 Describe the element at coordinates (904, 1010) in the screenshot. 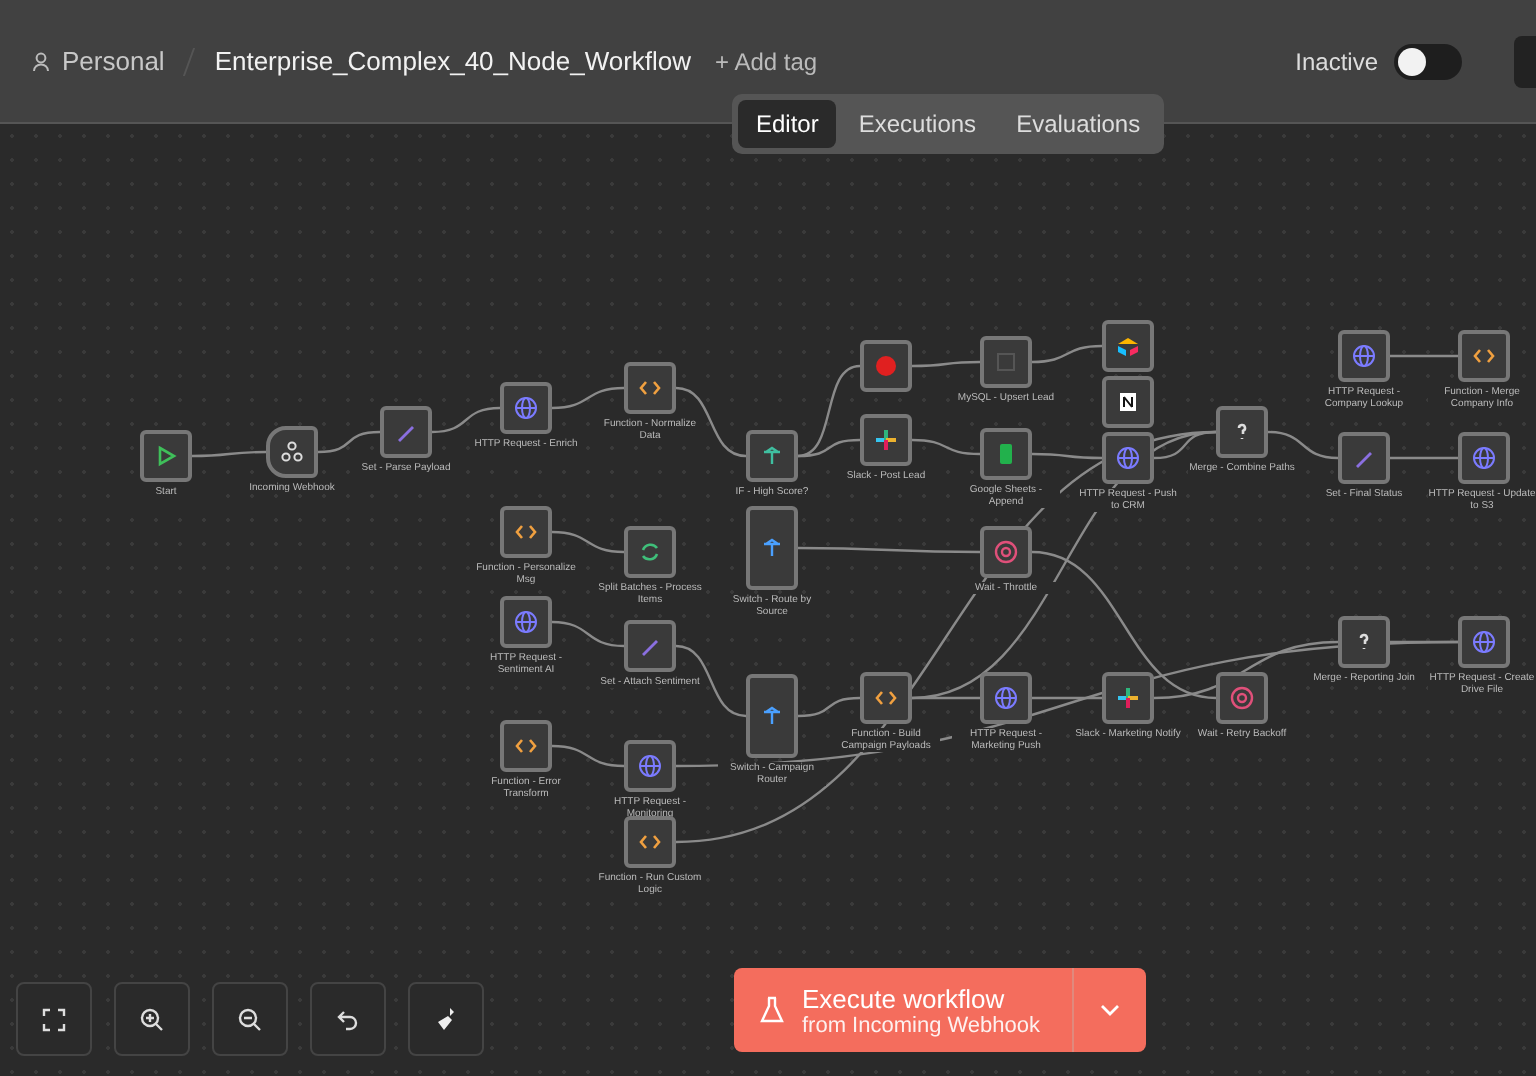

I see `execute-workflow-button: Execute workflow from Incoming Webhook` at that location.